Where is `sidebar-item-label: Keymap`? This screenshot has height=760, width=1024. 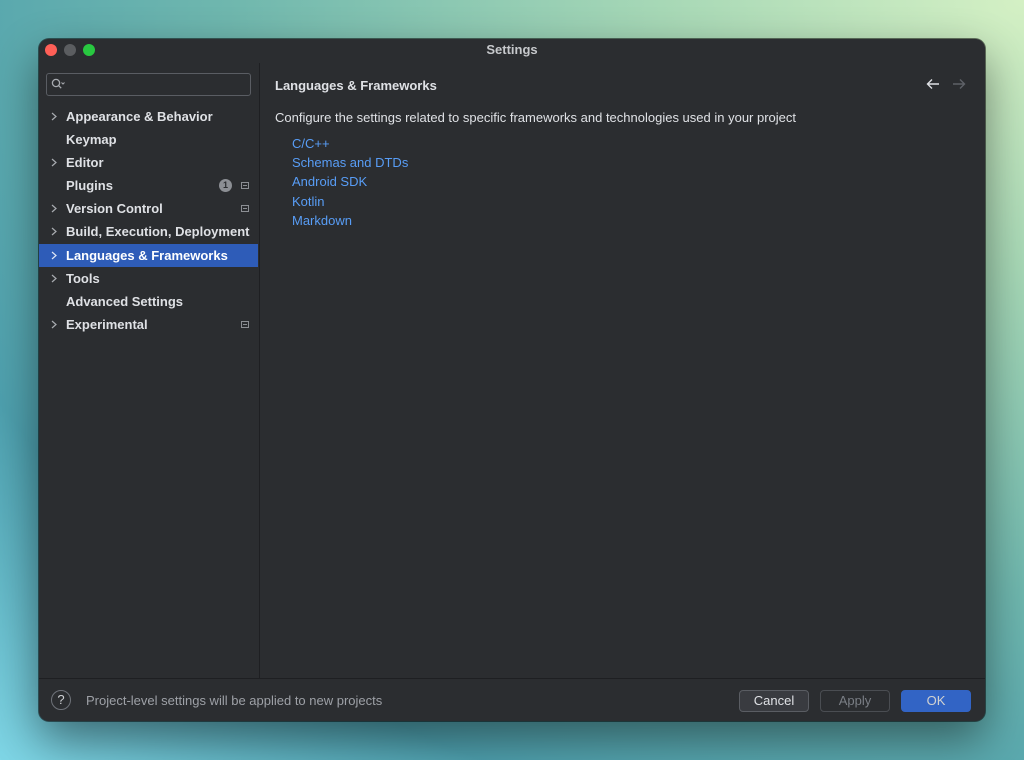 sidebar-item-label: Keymap is located at coordinates (91, 139).